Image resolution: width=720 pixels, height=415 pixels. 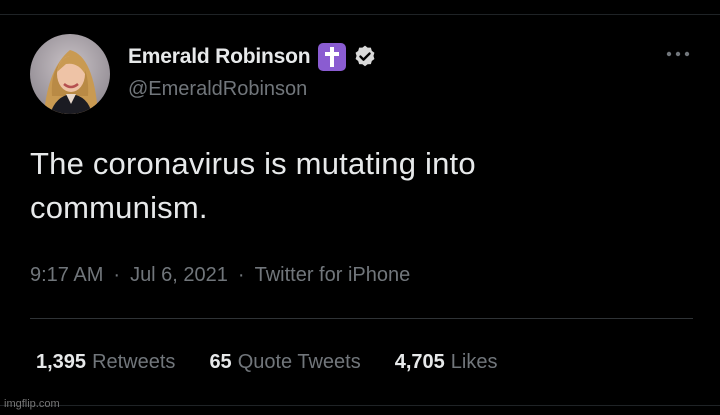 I want to click on retweets-stat: 1,395 Retweets, so click(x=105, y=362).